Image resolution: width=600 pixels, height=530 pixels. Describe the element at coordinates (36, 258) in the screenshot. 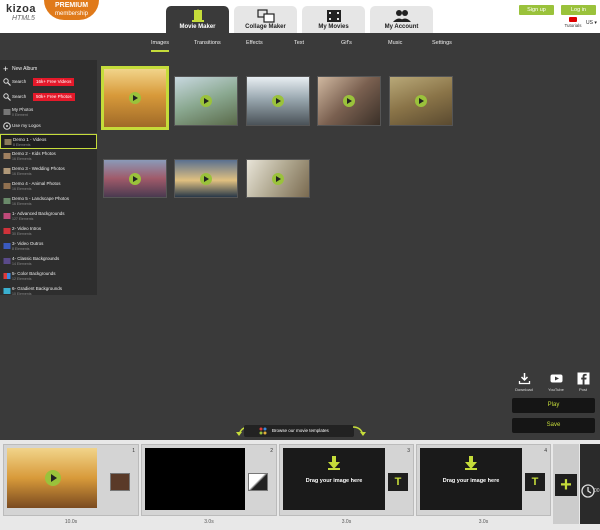

I see `sidebar-item-label: 4- Classic Backgrounds` at that location.